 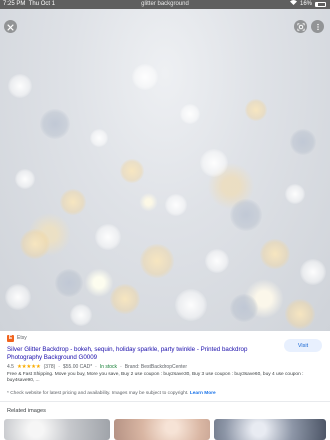 I want to click on related-images-heading: Related images, so click(x=26, y=411).